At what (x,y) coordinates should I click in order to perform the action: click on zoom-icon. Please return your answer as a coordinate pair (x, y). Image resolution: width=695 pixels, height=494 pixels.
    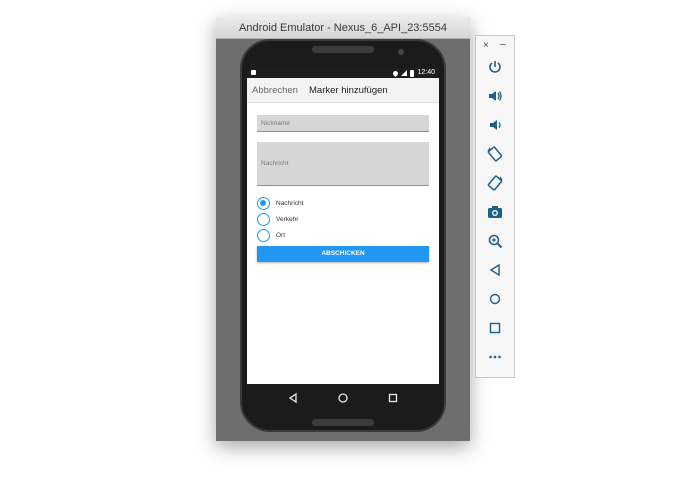
    Looking at the image, I should click on (495, 241).